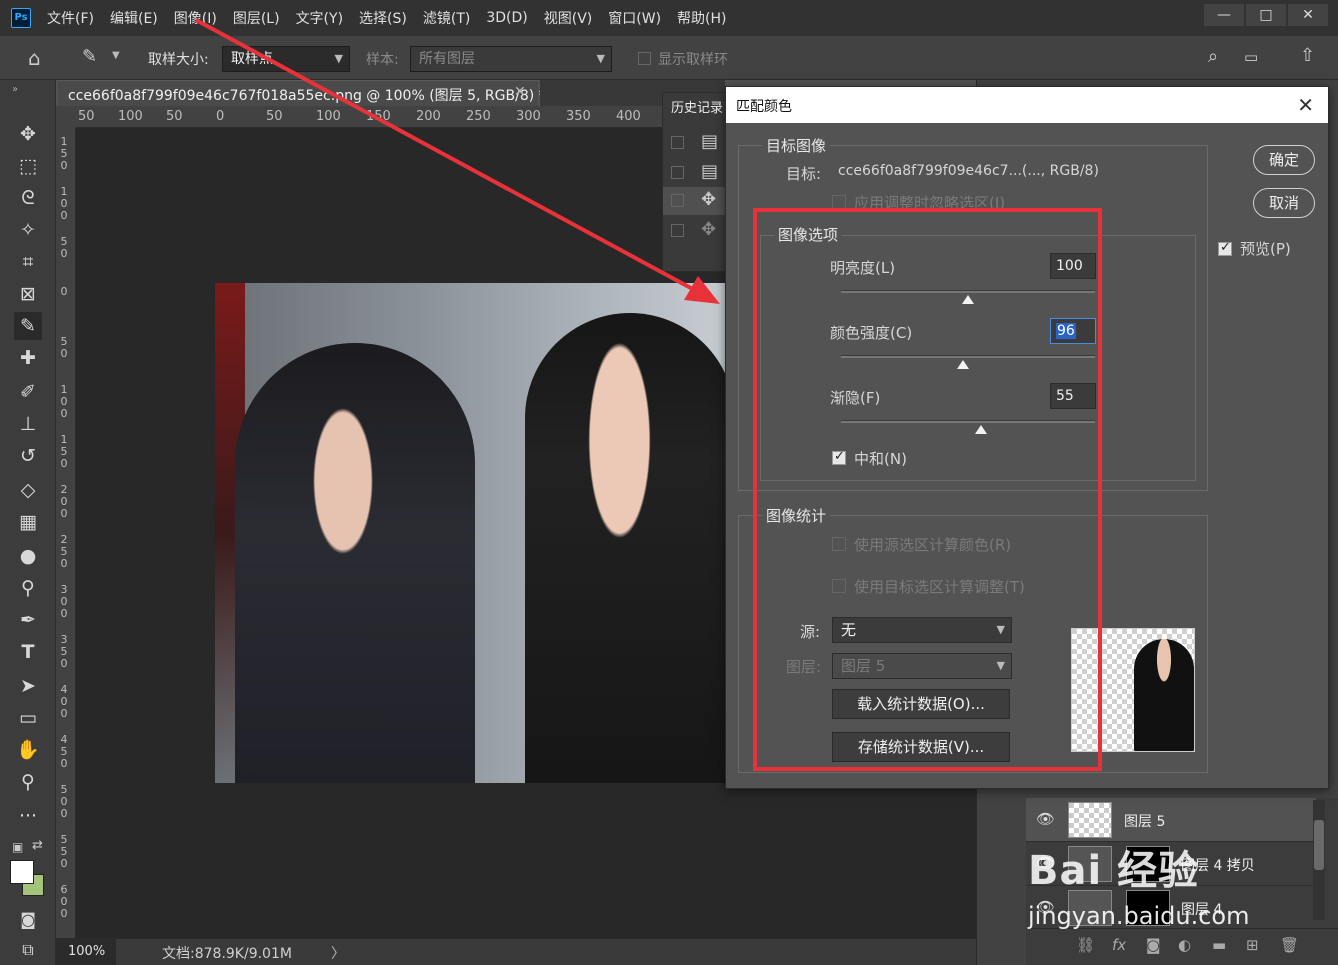 The height and width of the screenshot is (965, 1338). What do you see at coordinates (28, 392) in the screenshot?
I see `brush-tool-icon: ✐` at bounding box center [28, 392].